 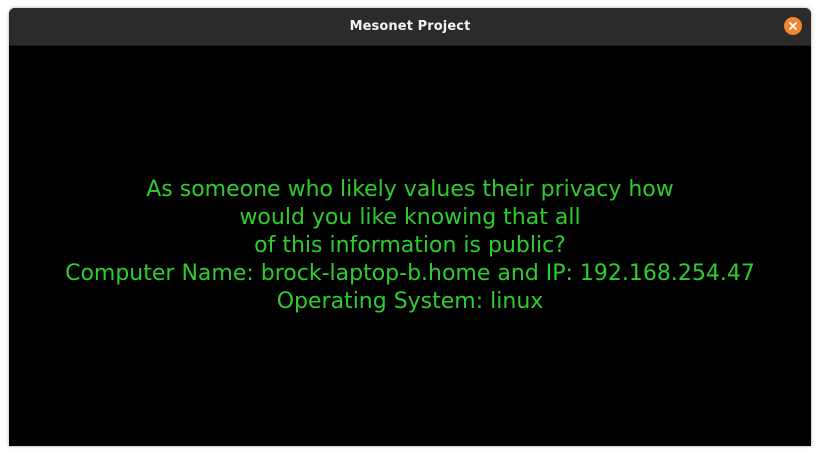 I want to click on close-button, so click(x=793, y=26).